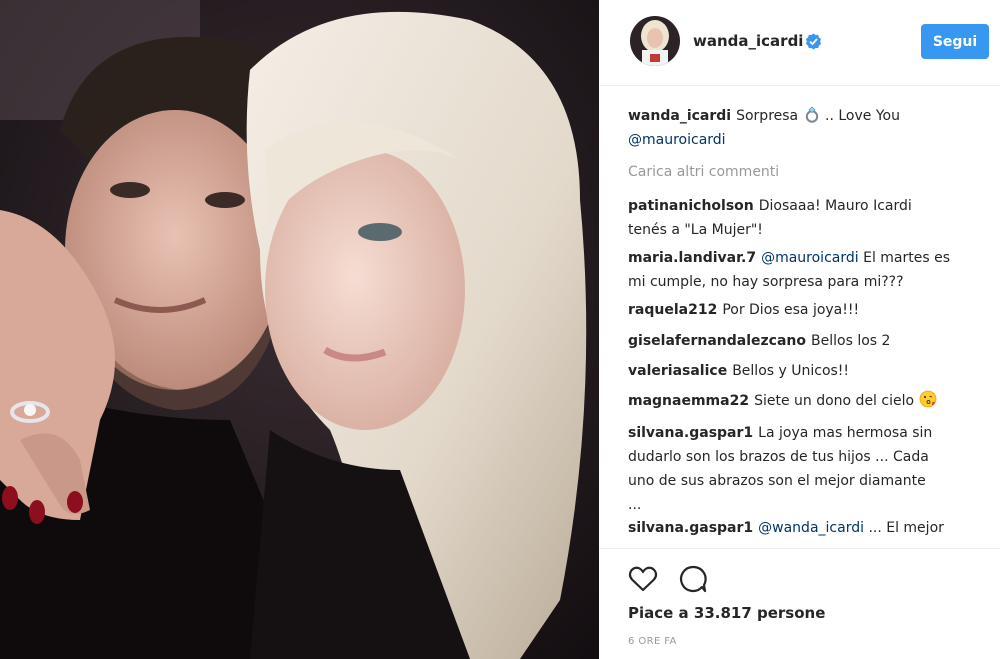 The height and width of the screenshot is (659, 1000). I want to click on avatar-image, so click(655, 41).